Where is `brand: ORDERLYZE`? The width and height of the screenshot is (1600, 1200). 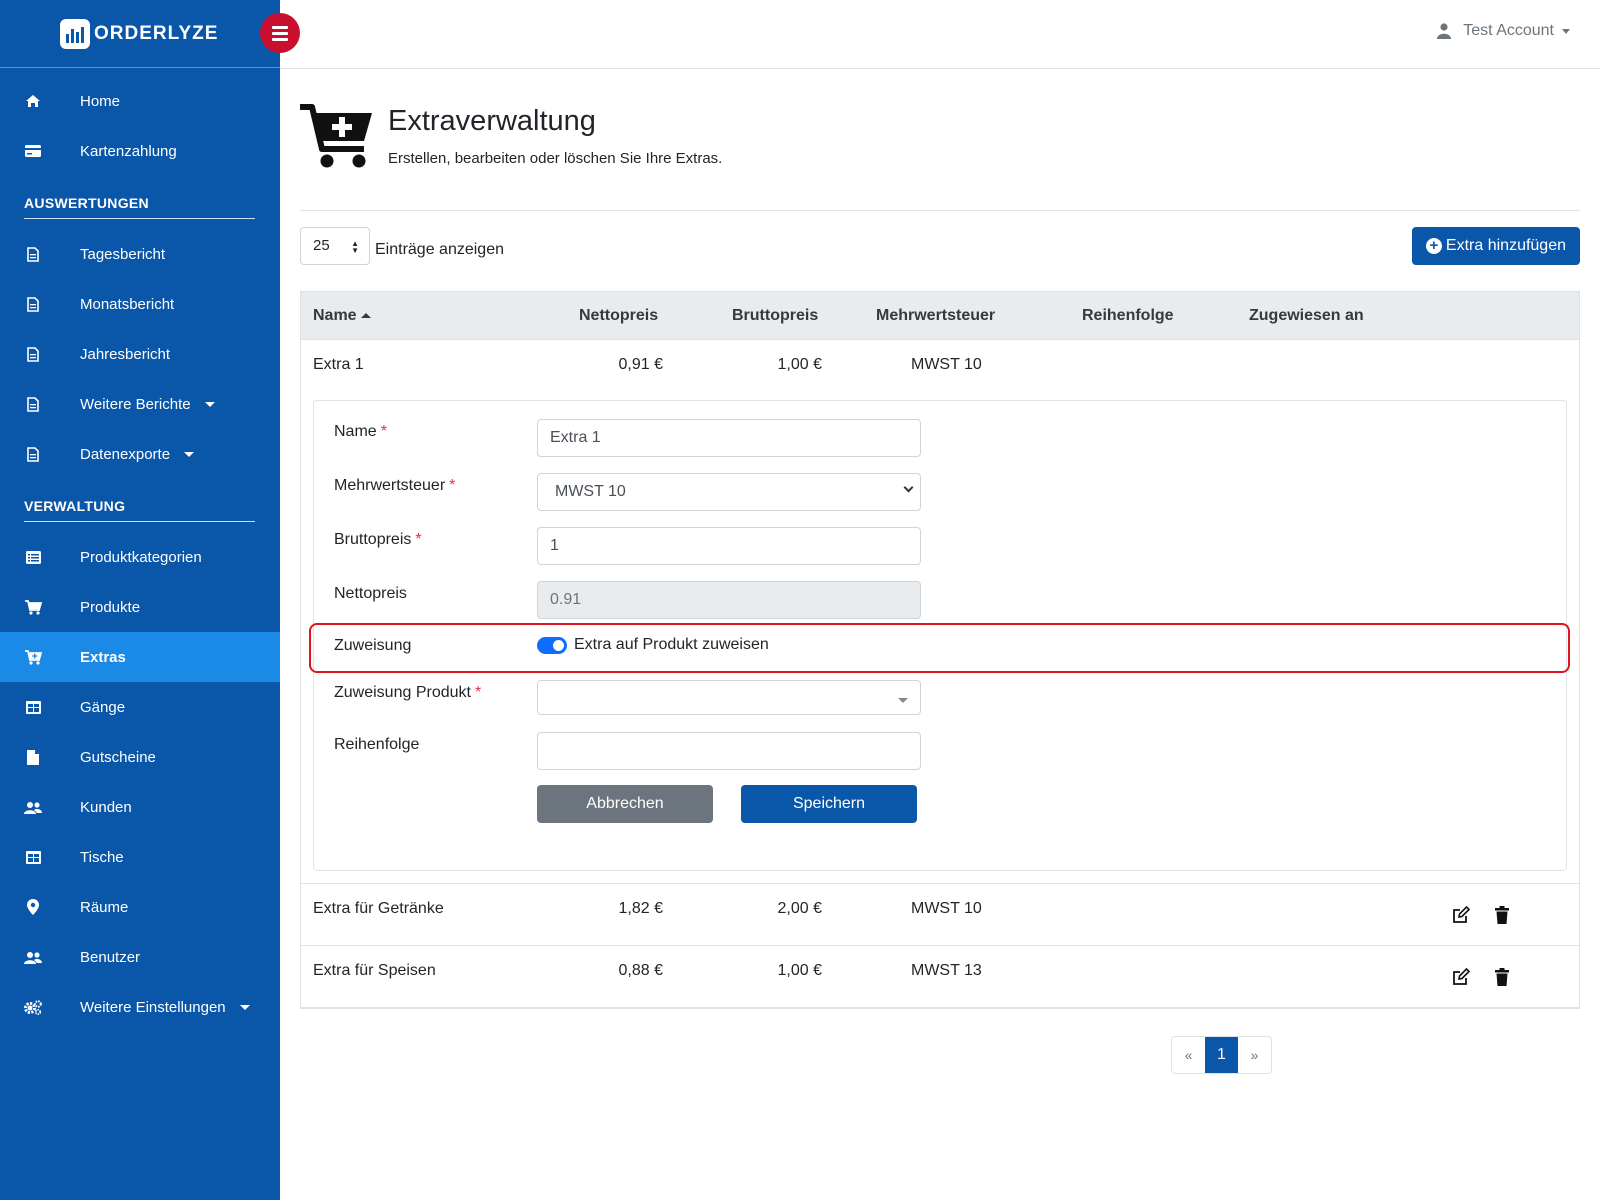 brand: ORDERLYZE is located at coordinates (140, 34).